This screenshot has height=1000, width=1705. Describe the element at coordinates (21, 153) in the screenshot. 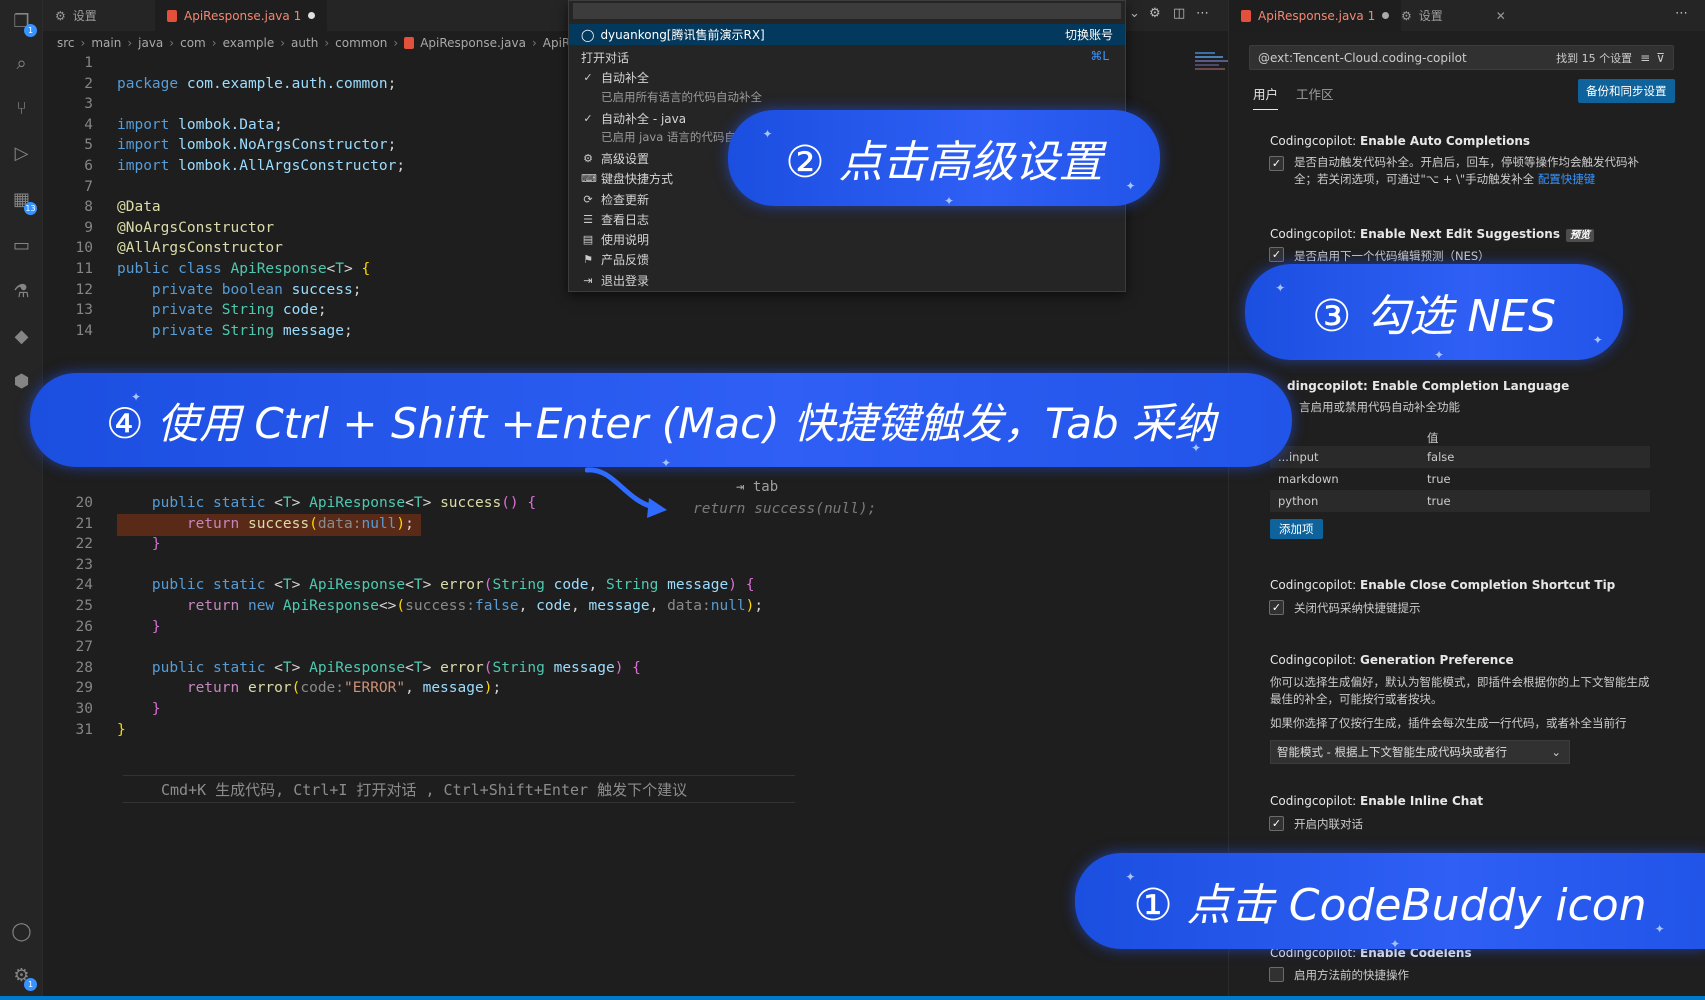

I see `run-debug-icon: ▷` at that location.